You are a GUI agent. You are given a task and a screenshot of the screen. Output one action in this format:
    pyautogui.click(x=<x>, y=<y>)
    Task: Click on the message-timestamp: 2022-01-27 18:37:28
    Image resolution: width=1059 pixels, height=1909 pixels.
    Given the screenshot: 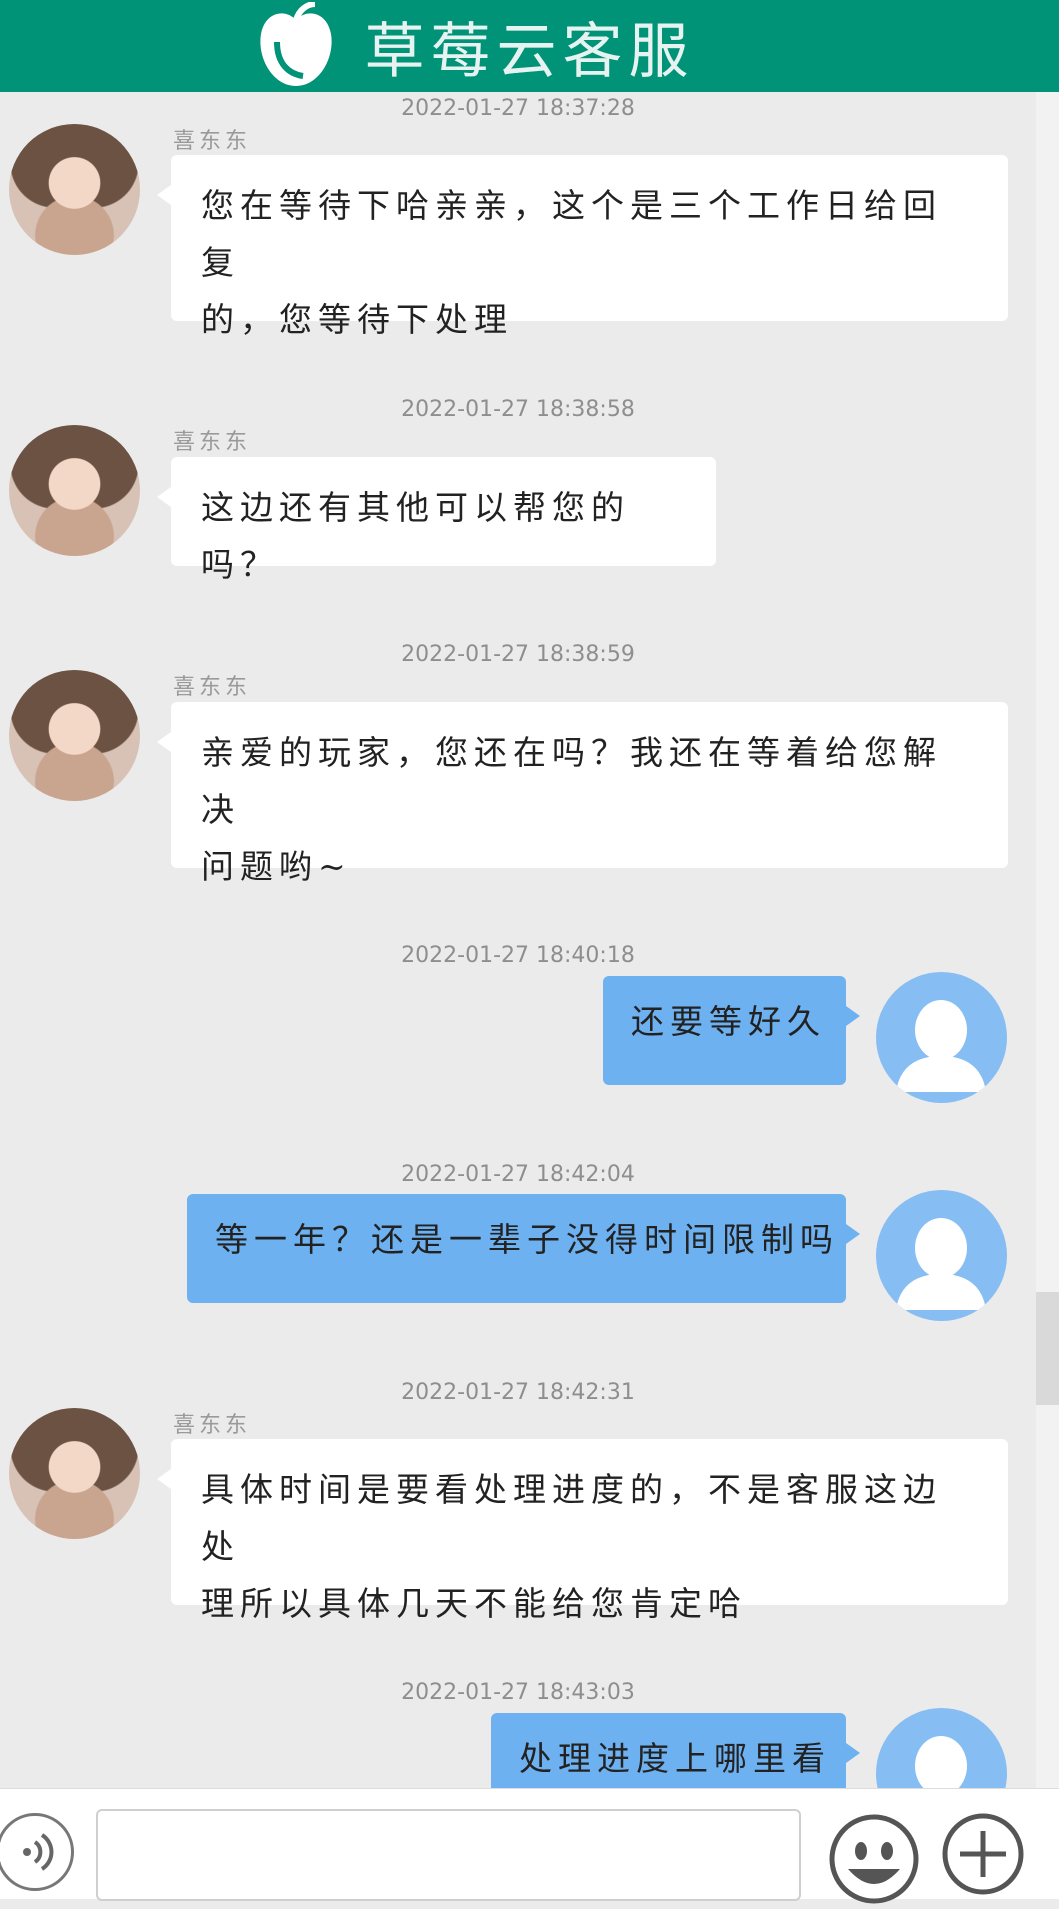 What is the action you would take?
    pyautogui.click(x=518, y=108)
    